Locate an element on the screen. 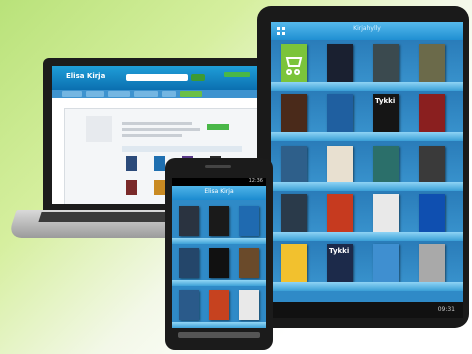 This screenshot has height=354, width=472. phone-buttons is located at coordinates (219, 335).